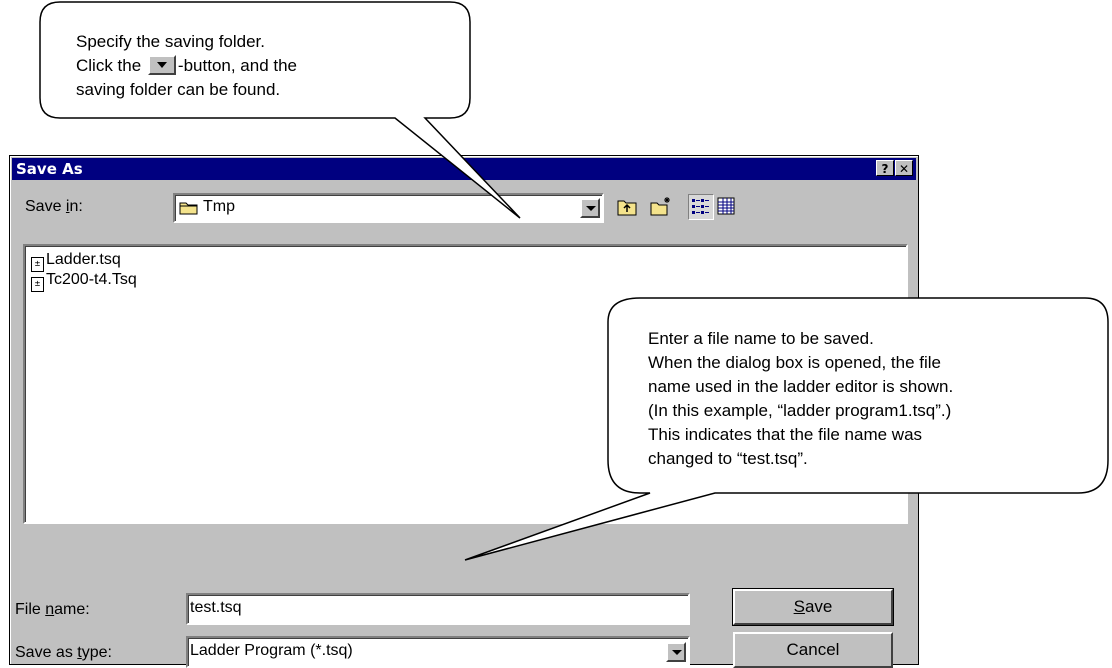 The image size is (1112, 668). Describe the element at coordinates (161, 65) in the screenshot. I see `dropdown-arrow-icon` at that location.